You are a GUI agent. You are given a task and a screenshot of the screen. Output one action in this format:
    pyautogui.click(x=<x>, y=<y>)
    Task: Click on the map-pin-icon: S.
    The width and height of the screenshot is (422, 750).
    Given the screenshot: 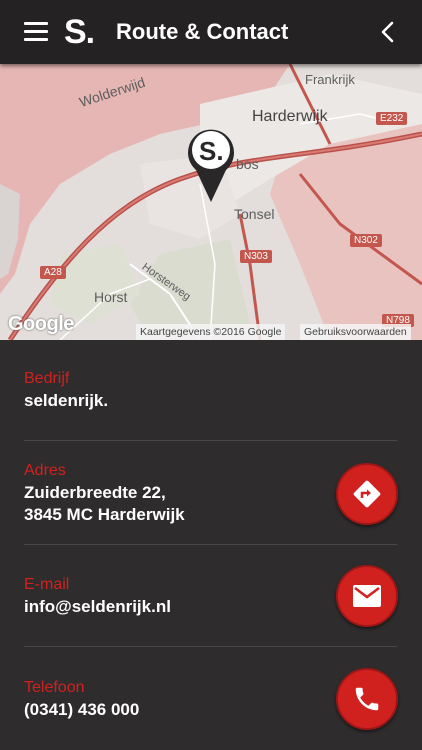 What is the action you would take?
    pyautogui.click(x=211, y=165)
    